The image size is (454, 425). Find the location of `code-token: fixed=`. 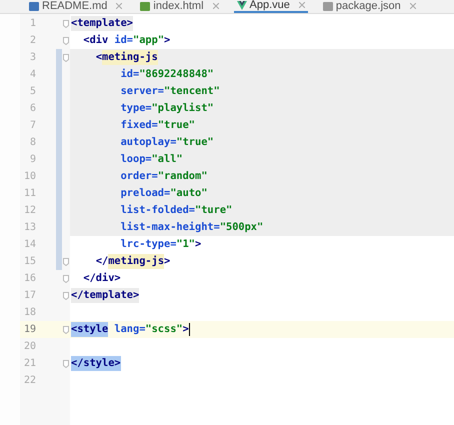

code-token: fixed= is located at coordinates (139, 125).